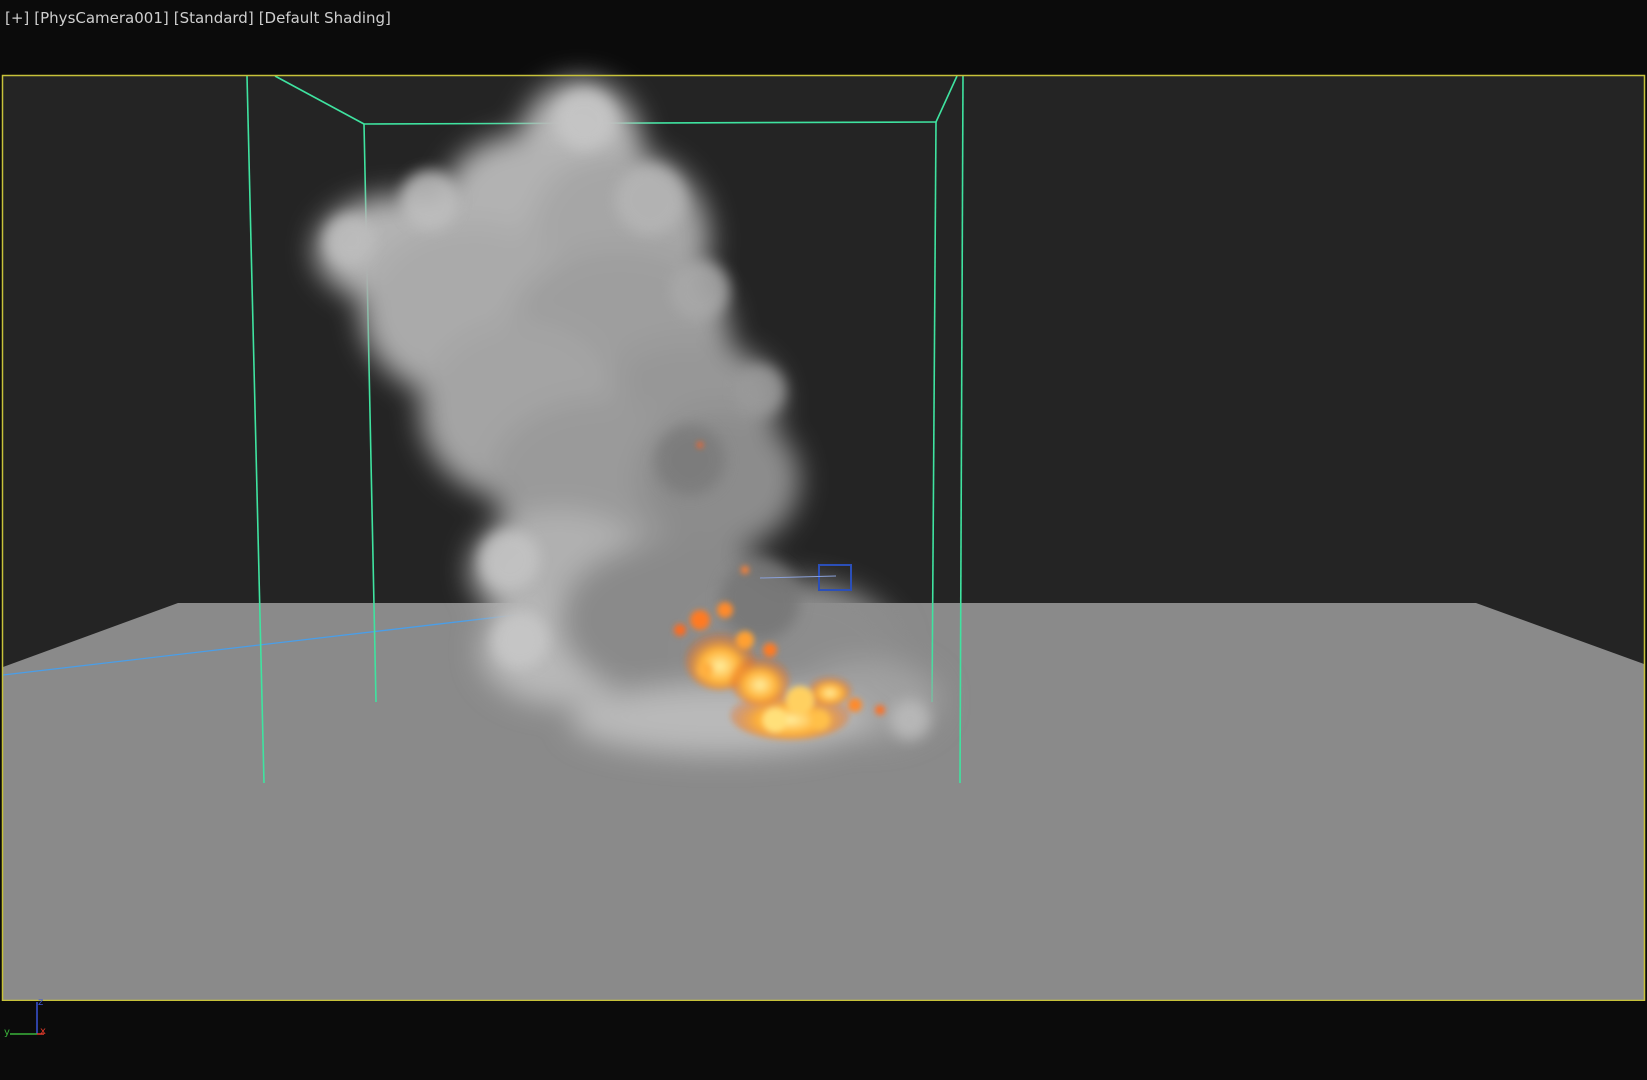 This screenshot has height=1080, width=1647. I want to click on axis-label-z: z, so click(41, 1002).